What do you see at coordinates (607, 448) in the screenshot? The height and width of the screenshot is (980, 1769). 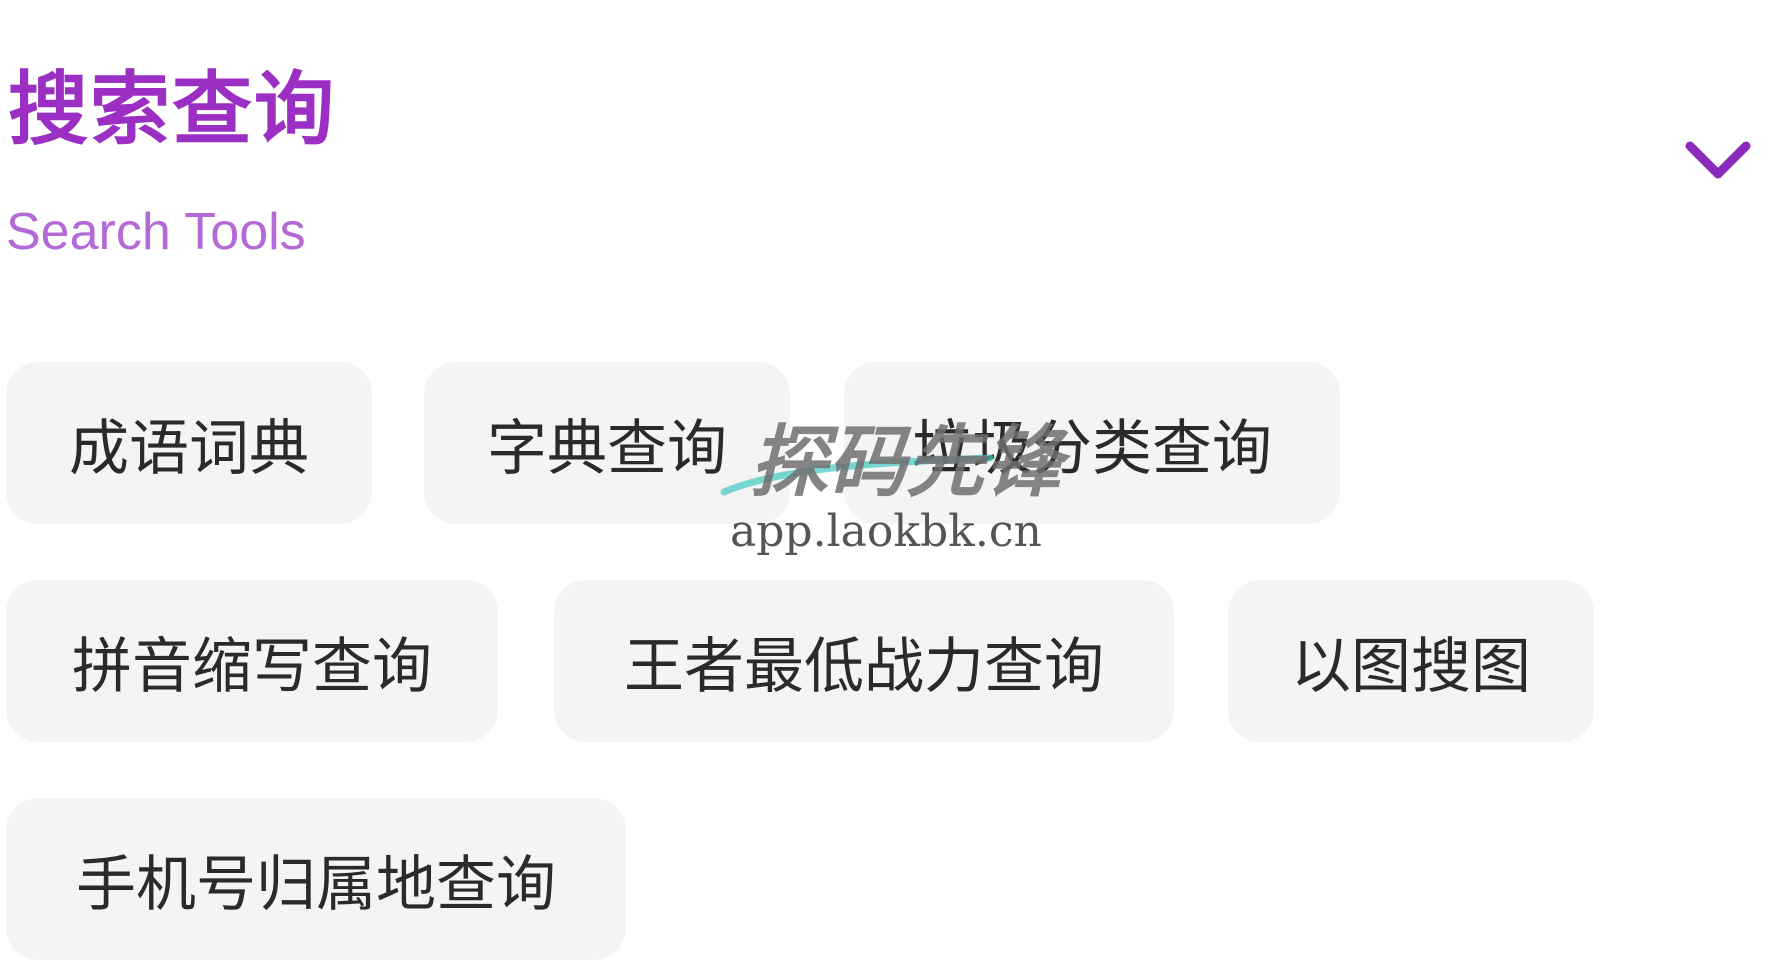 I see `tool-chip-label: 字典查询` at bounding box center [607, 448].